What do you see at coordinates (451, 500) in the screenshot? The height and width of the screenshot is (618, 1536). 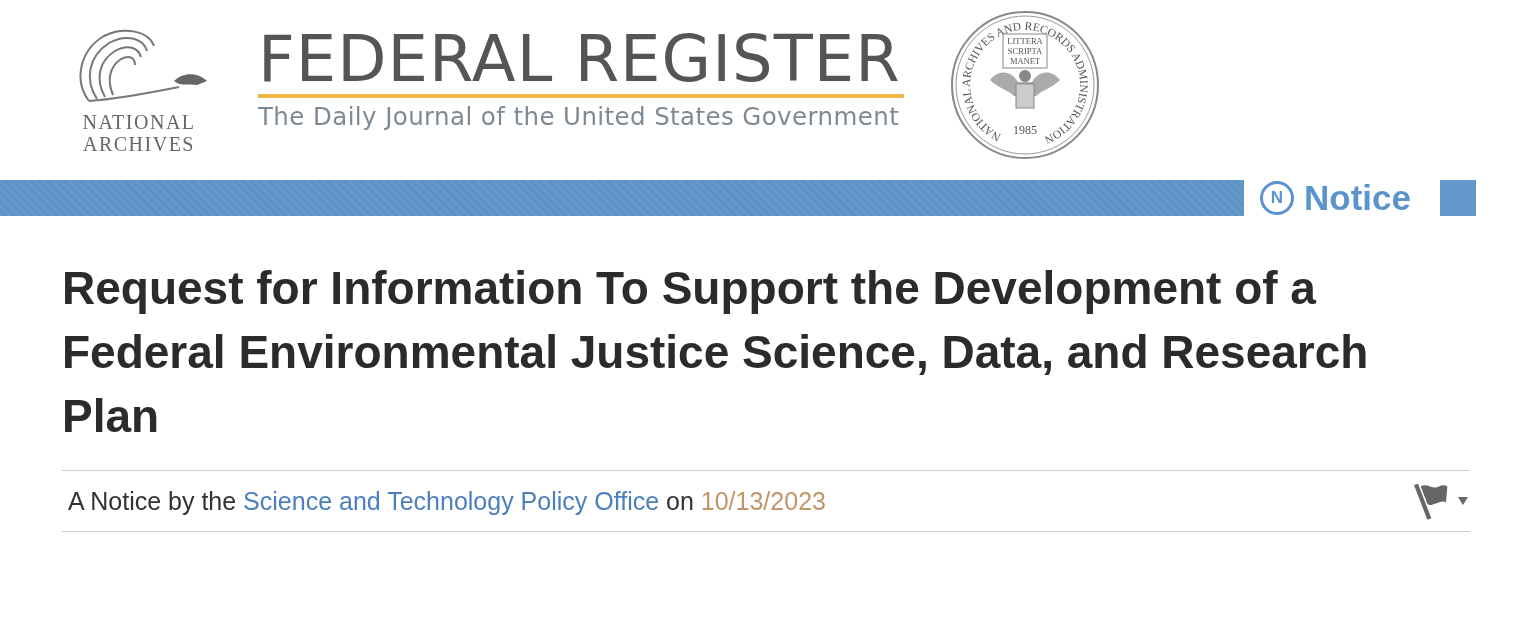 I see `agency-link: Science and Technology Policy Office` at bounding box center [451, 500].